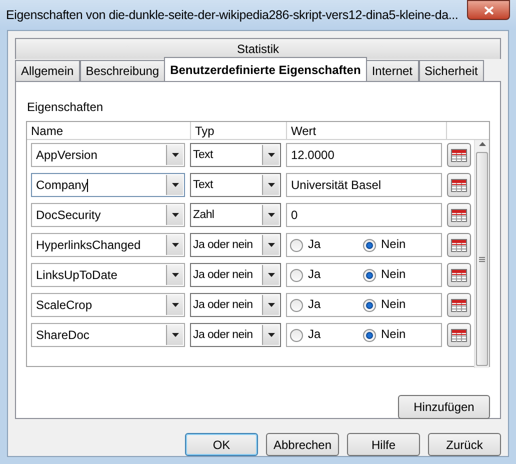  Describe the element at coordinates (239, 130) in the screenshot. I see `column-header: Typ` at that location.